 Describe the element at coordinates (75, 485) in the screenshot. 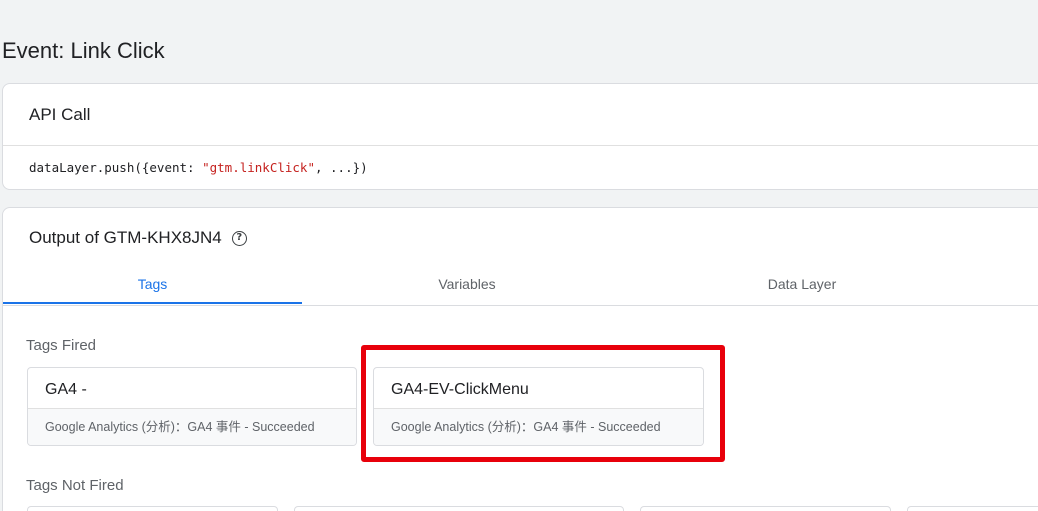

I see `tags-not-fired-label: Tags Not Fired` at that location.